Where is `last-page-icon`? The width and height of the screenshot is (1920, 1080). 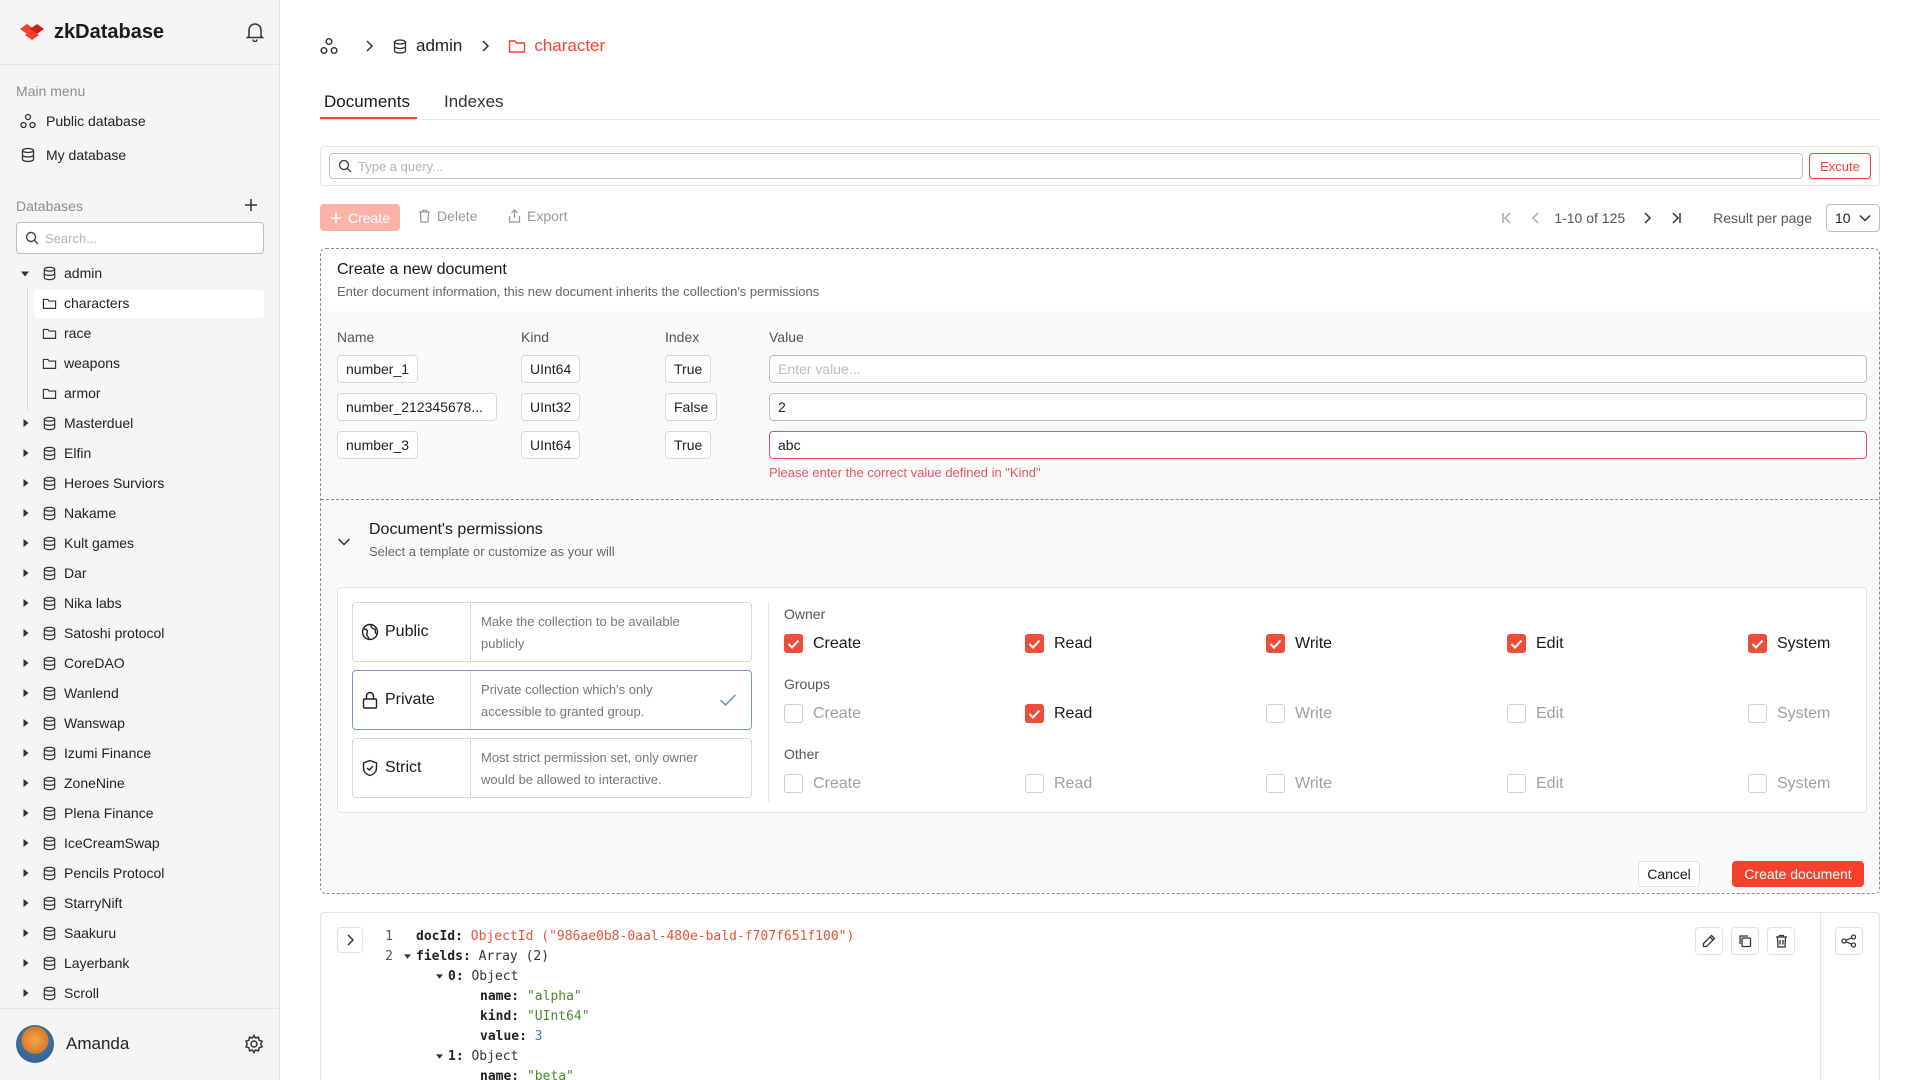 last-page-icon is located at coordinates (1676, 218).